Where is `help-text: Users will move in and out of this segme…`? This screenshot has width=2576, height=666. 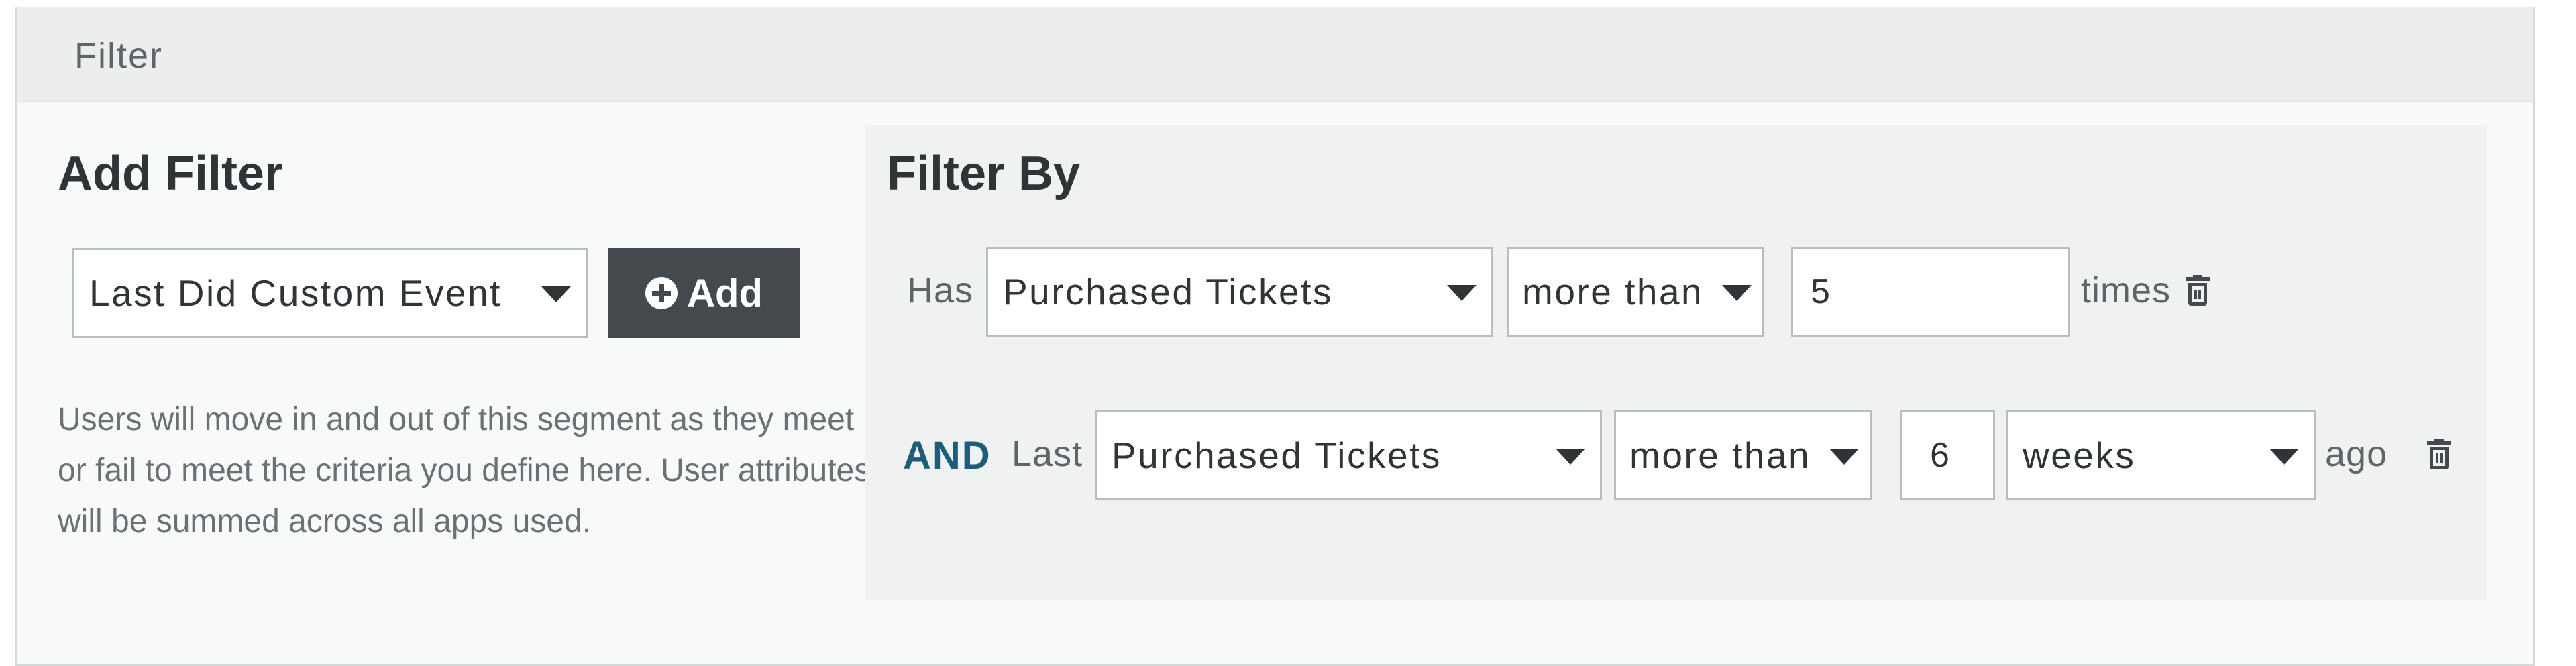 help-text: Users will move in and out of this segme… is located at coordinates (464, 470).